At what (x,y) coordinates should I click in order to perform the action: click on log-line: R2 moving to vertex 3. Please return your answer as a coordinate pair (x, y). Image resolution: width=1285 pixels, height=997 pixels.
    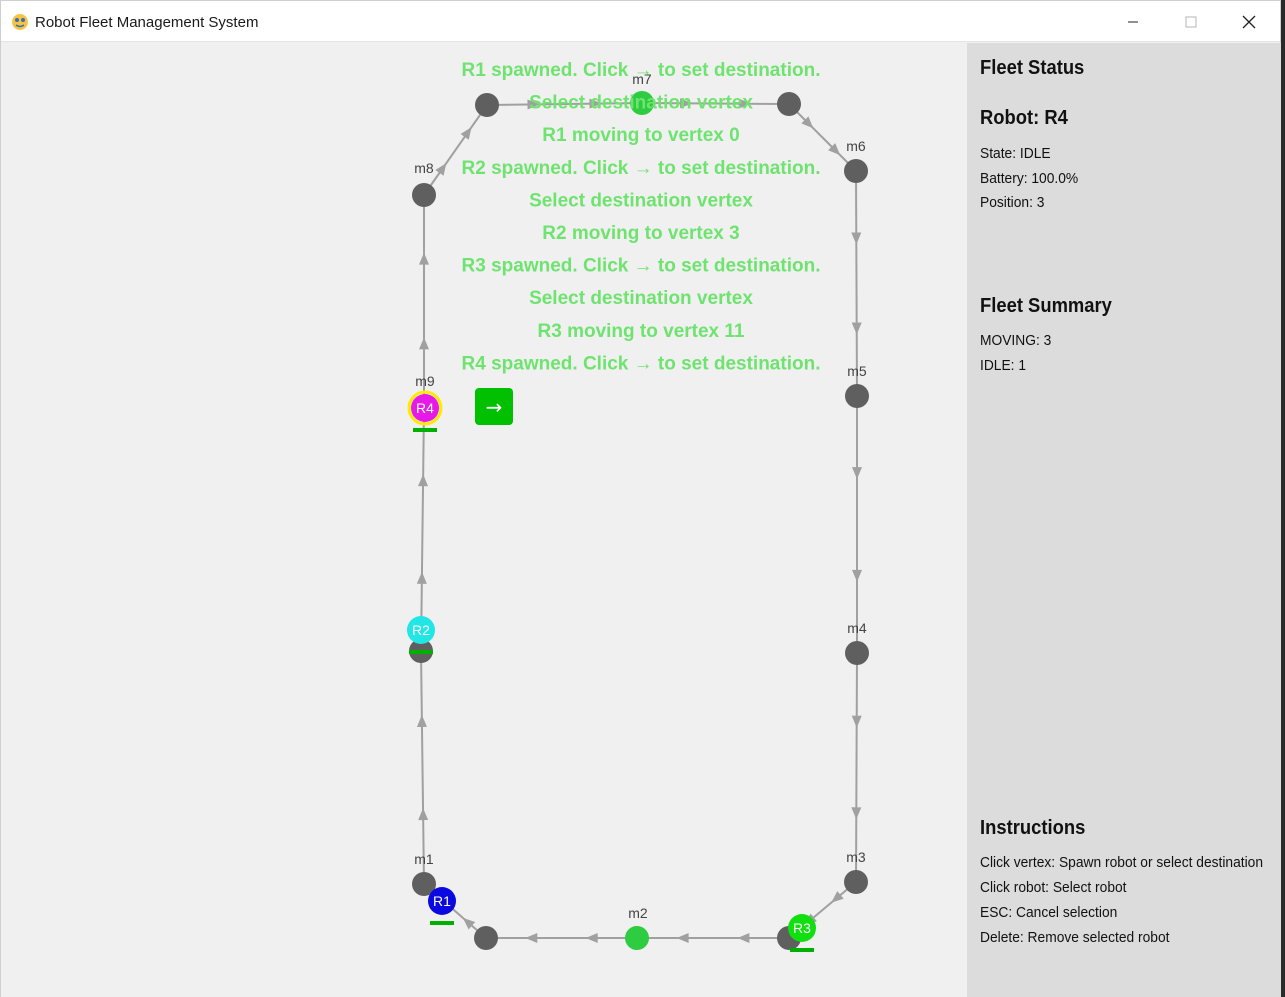
    Looking at the image, I should click on (640, 233).